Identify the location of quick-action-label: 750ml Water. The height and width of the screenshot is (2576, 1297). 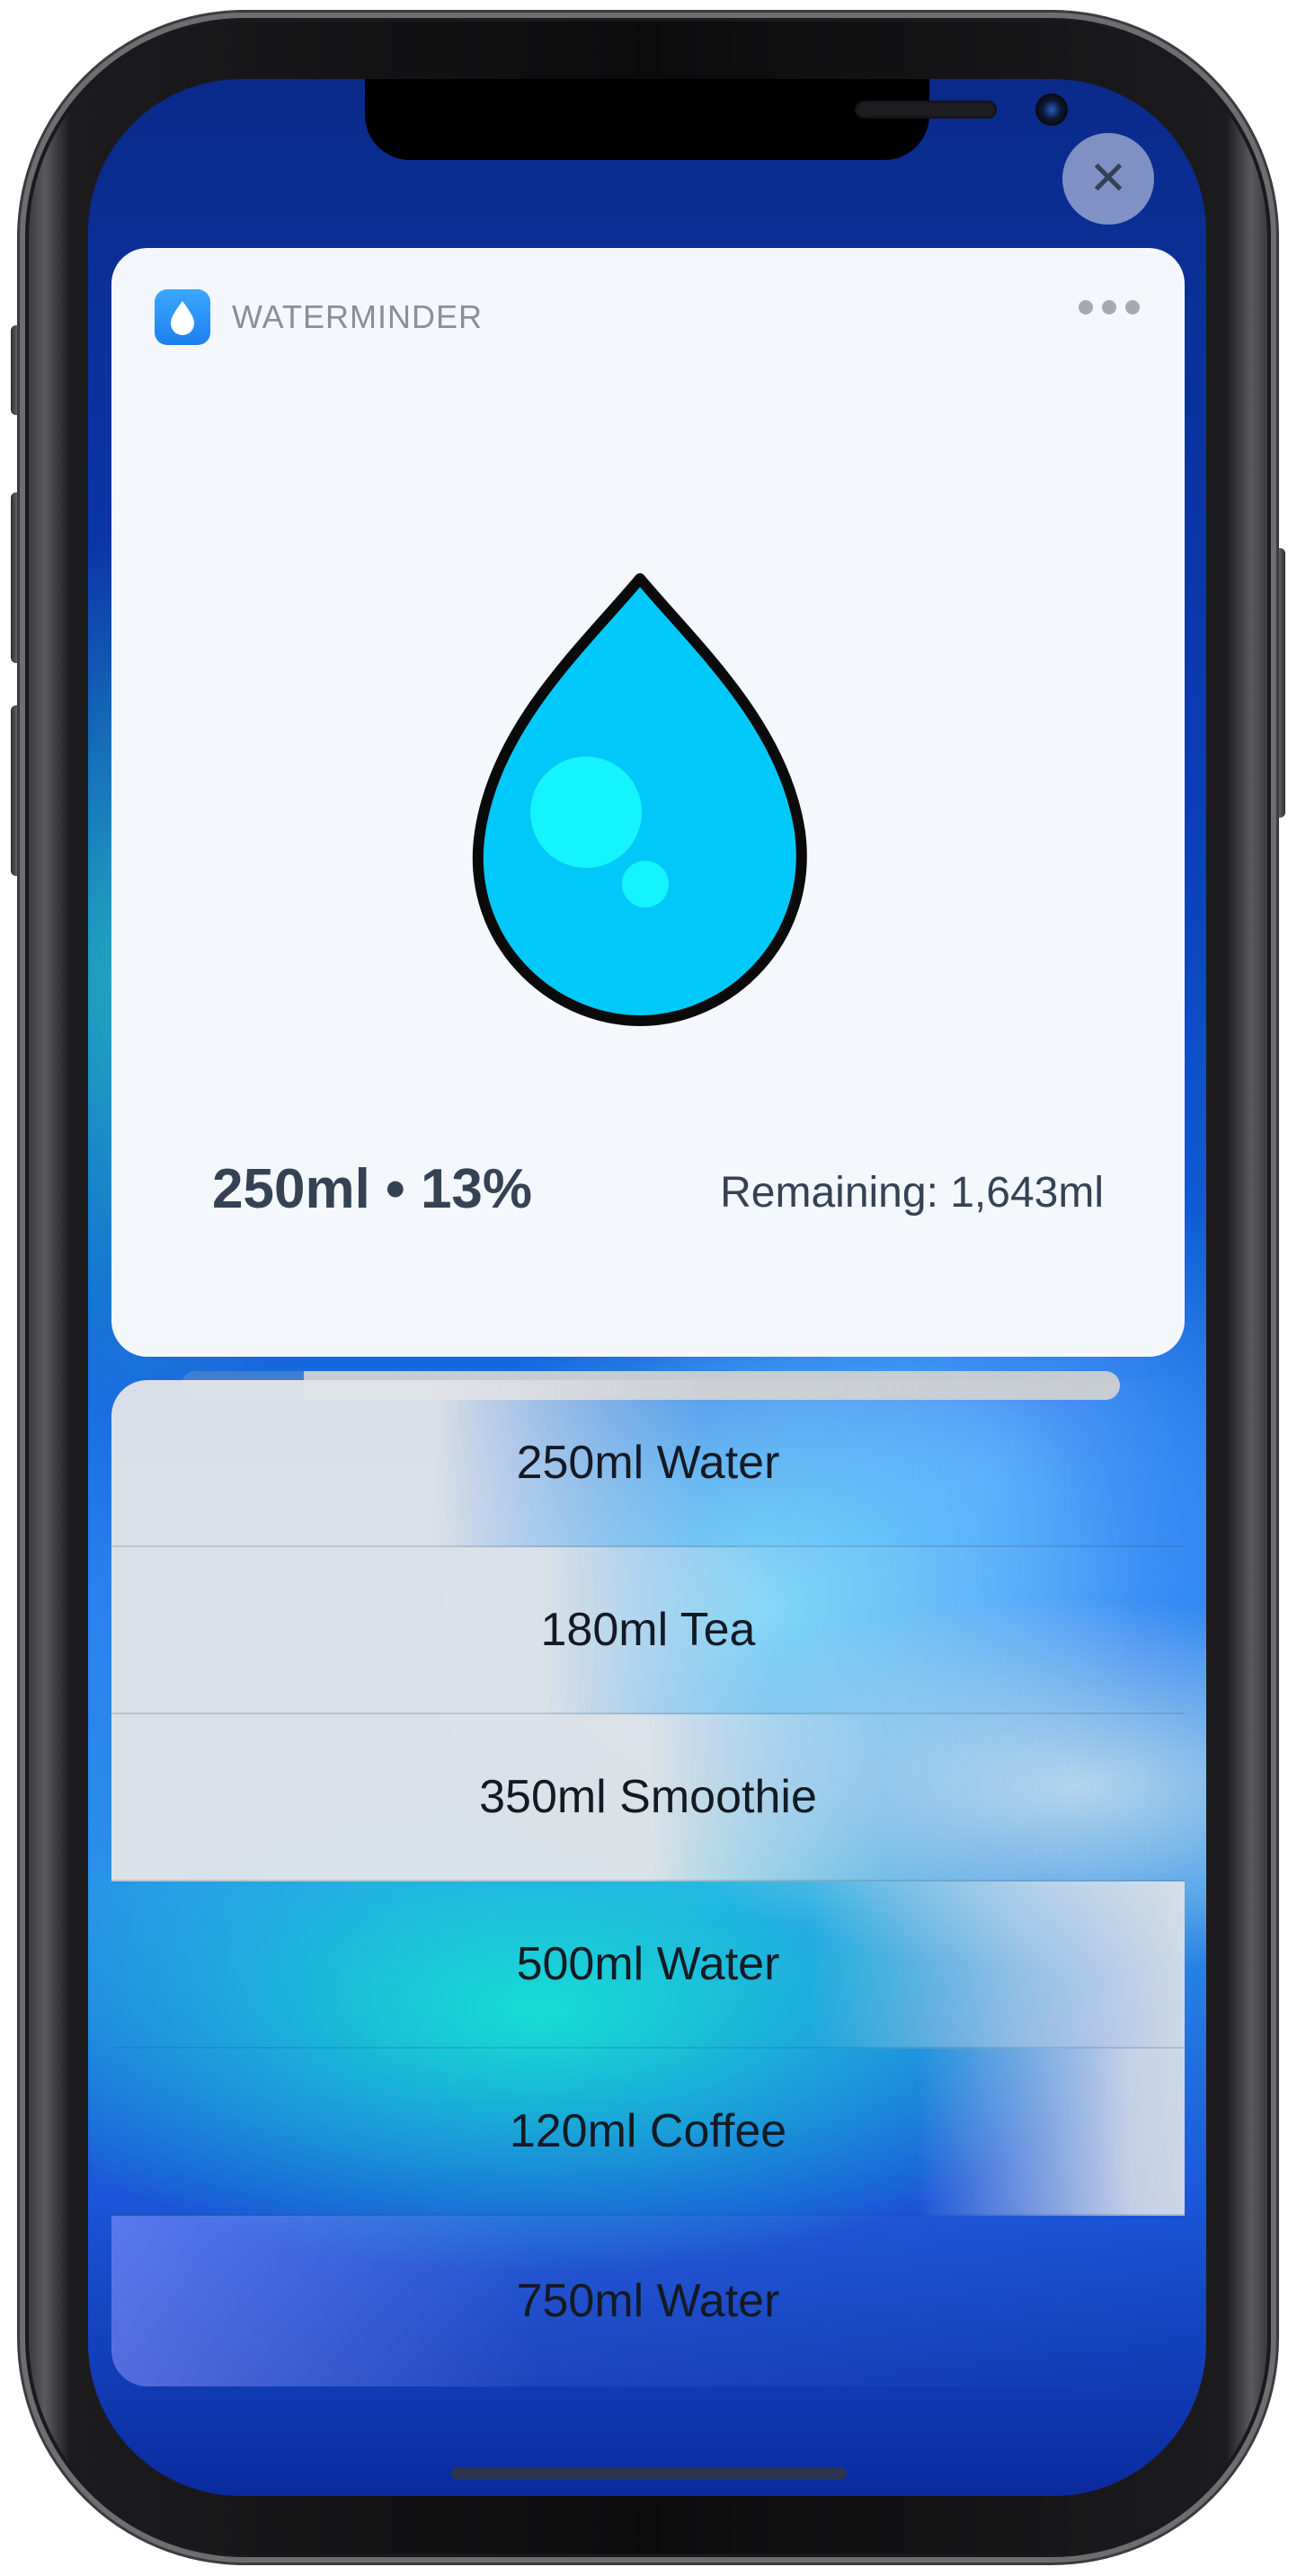
(648, 2301).